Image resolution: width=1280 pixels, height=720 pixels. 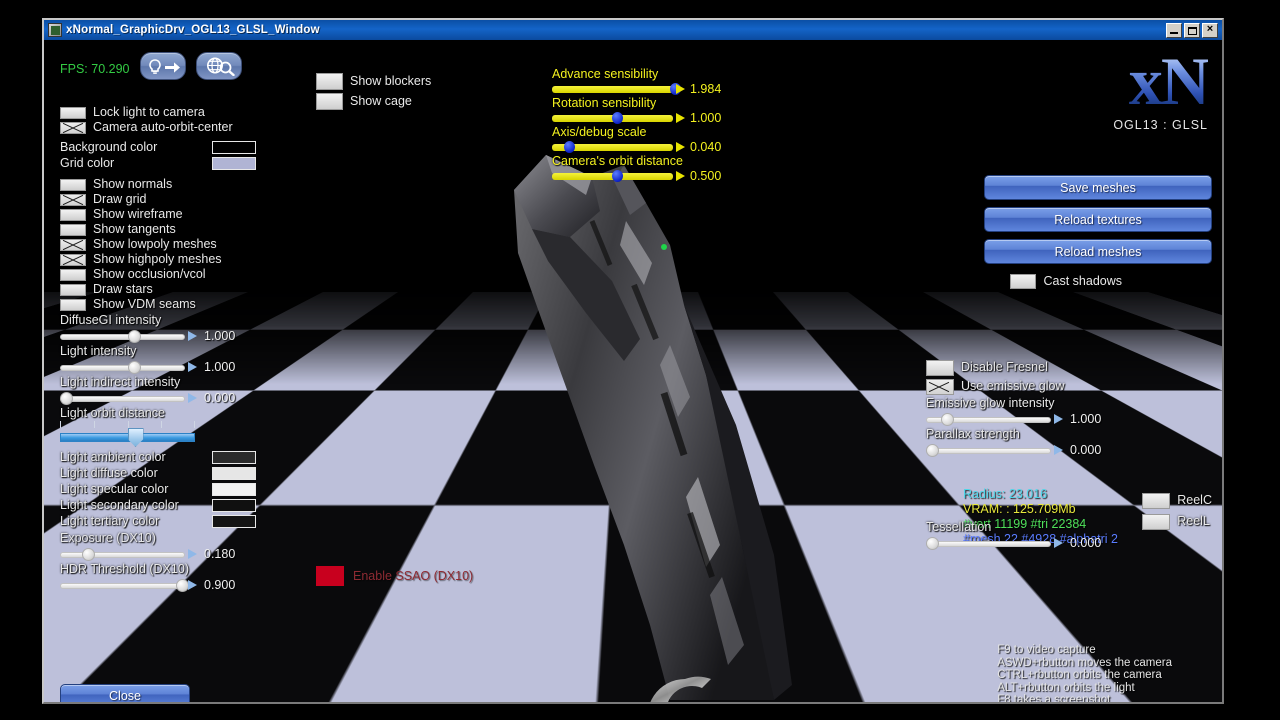 What do you see at coordinates (234, 457) in the screenshot?
I see `light-ambient-color-swatch` at bounding box center [234, 457].